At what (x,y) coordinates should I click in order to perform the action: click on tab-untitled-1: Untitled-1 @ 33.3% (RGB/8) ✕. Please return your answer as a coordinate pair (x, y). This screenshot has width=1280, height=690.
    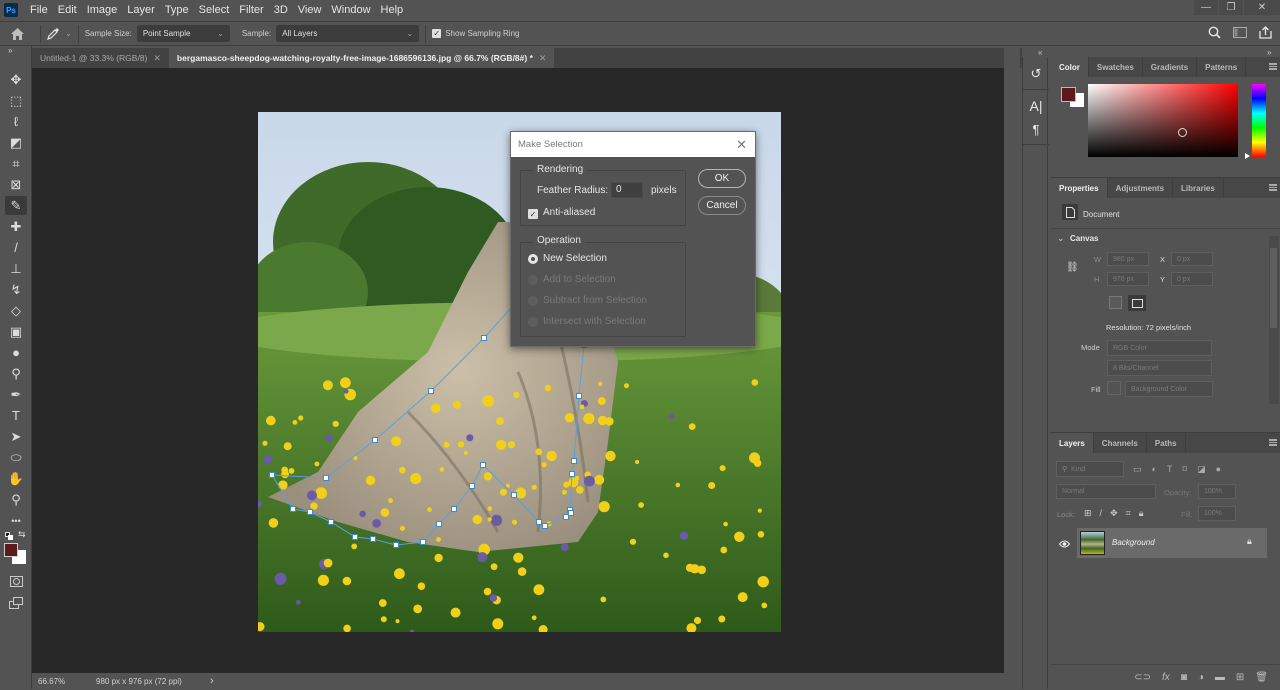
    Looking at the image, I should click on (100, 58).